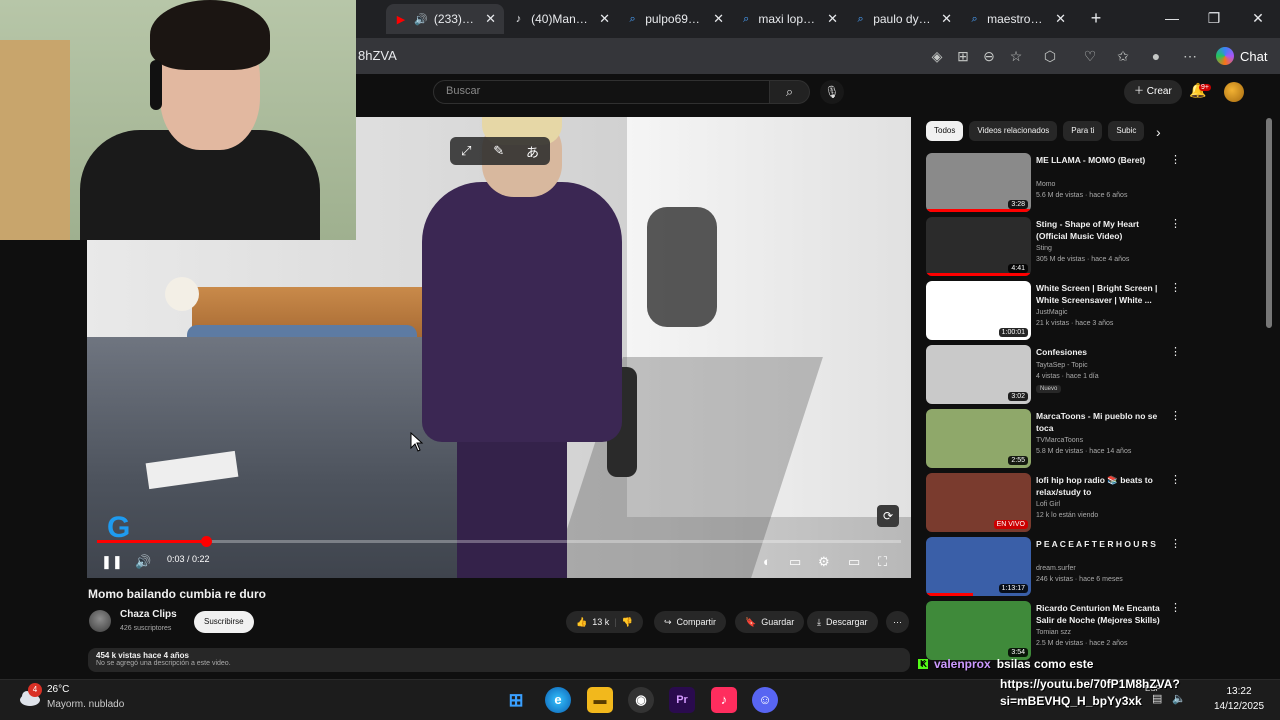 This screenshot has height=720, width=1280. I want to click on notes-icon: ✎, so click(498, 151).